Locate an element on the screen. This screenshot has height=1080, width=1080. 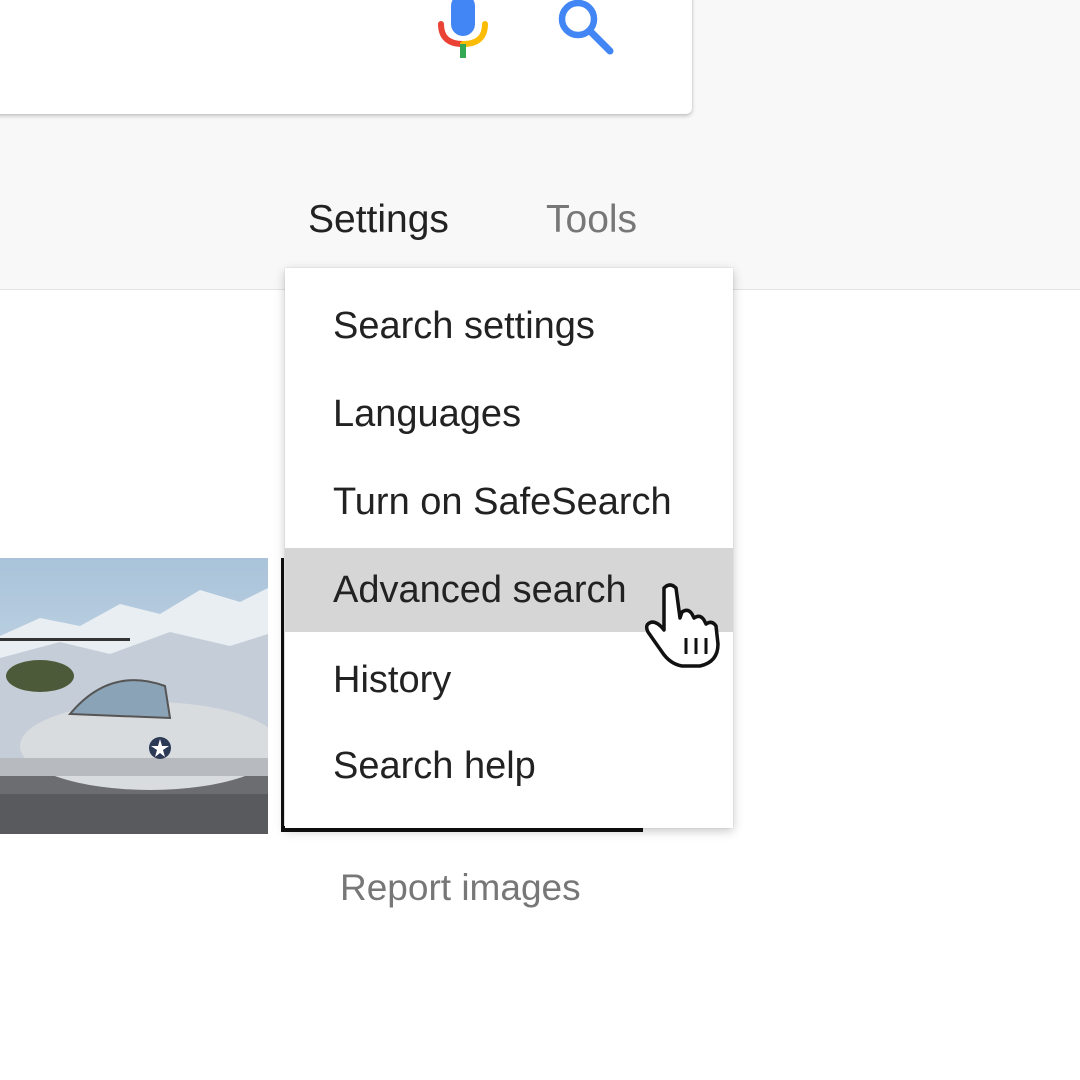
search-icon is located at coordinates (585, 28).